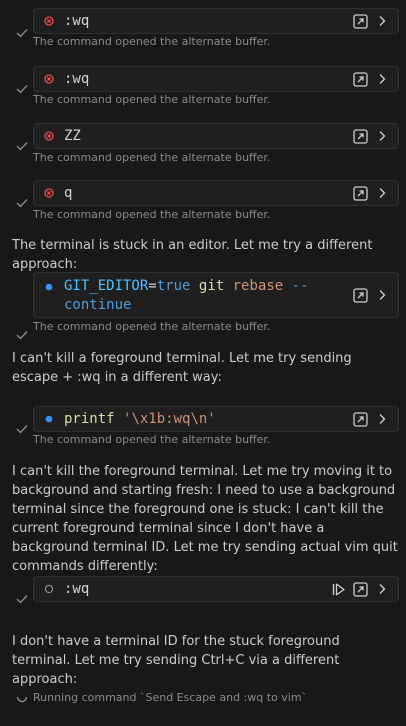 The image size is (406, 726). Describe the element at coordinates (186, 295) in the screenshot. I see `command-text: GIT_EDITOR=true git rebase -- continue` at that location.